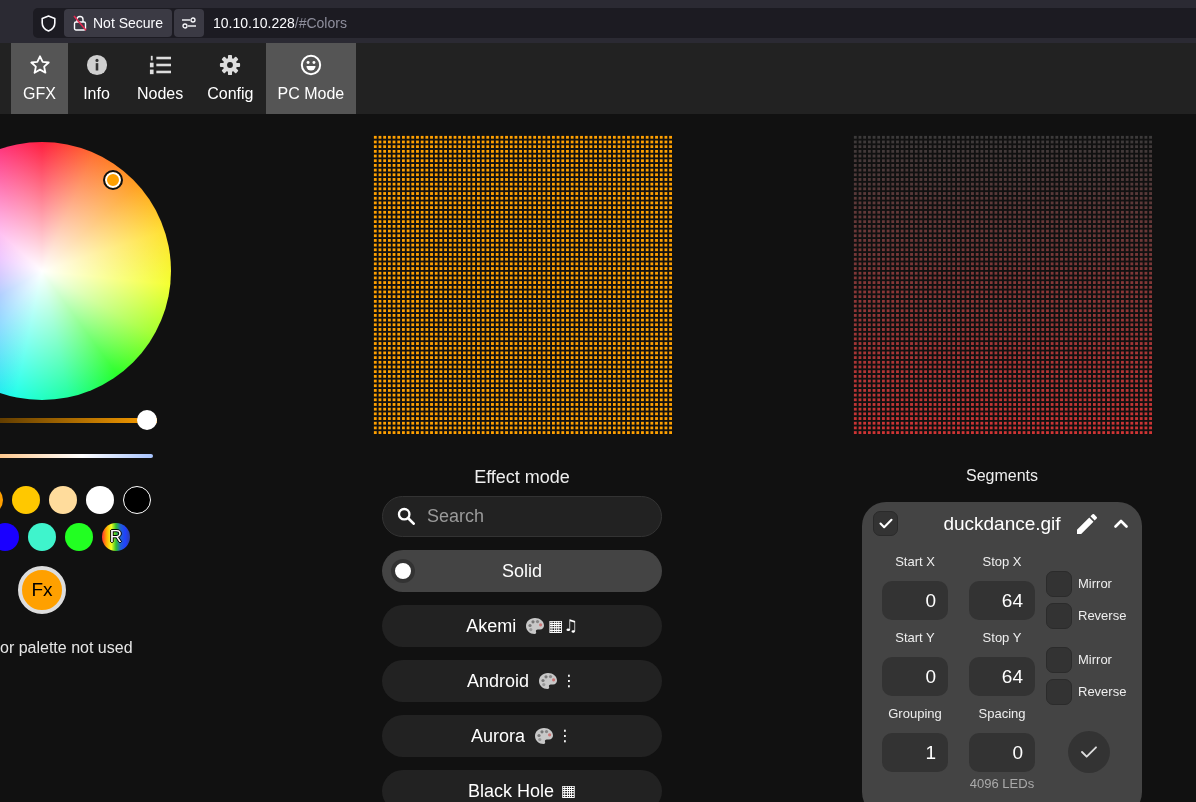  What do you see at coordinates (522, 477) in the screenshot?
I see `section-title: Effect mode` at bounding box center [522, 477].